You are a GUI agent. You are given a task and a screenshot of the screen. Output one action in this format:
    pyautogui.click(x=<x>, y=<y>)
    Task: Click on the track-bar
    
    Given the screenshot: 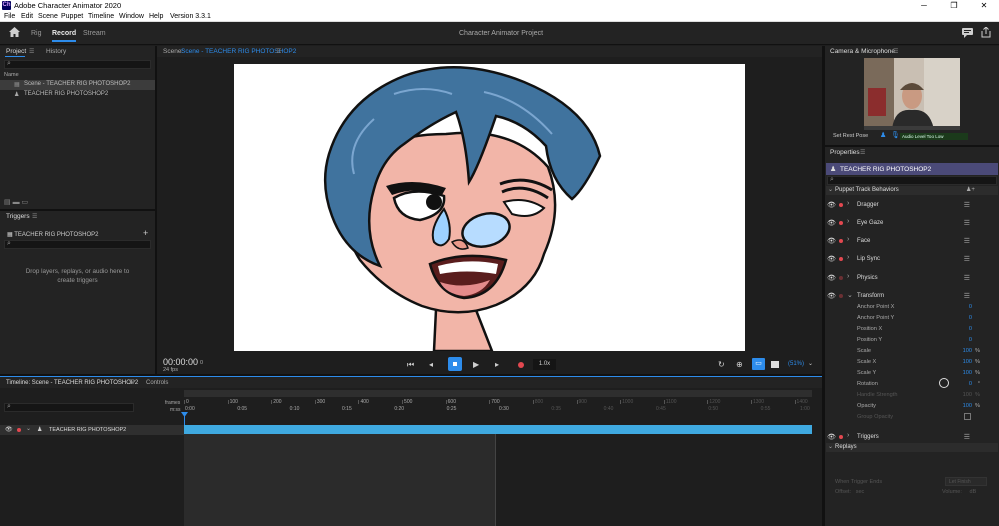 What is the action you would take?
    pyautogui.click(x=498, y=429)
    